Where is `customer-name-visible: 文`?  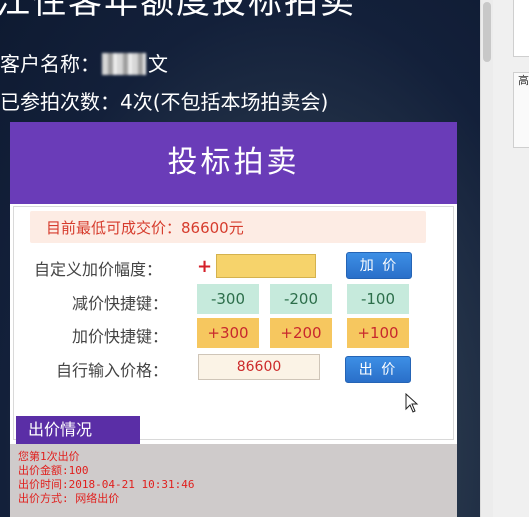 customer-name-visible: 文 is located at coordinates (158, 64).